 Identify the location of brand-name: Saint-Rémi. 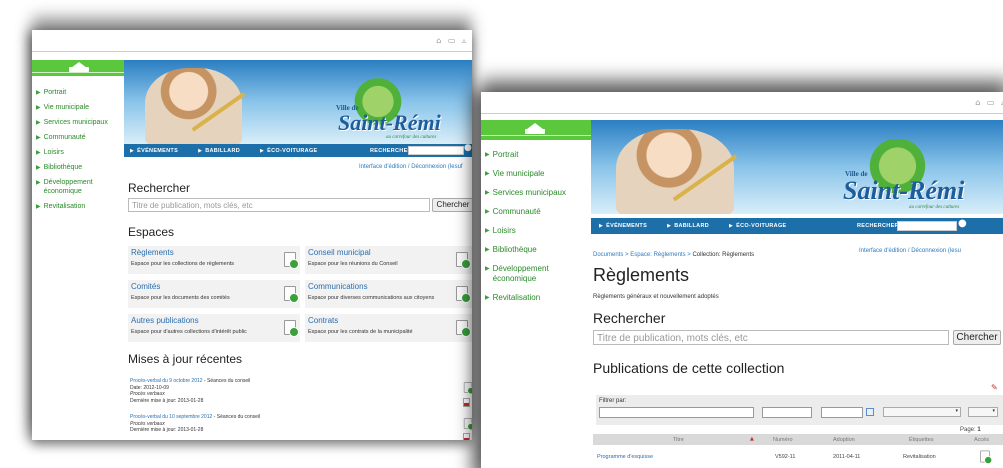
(904, 190).